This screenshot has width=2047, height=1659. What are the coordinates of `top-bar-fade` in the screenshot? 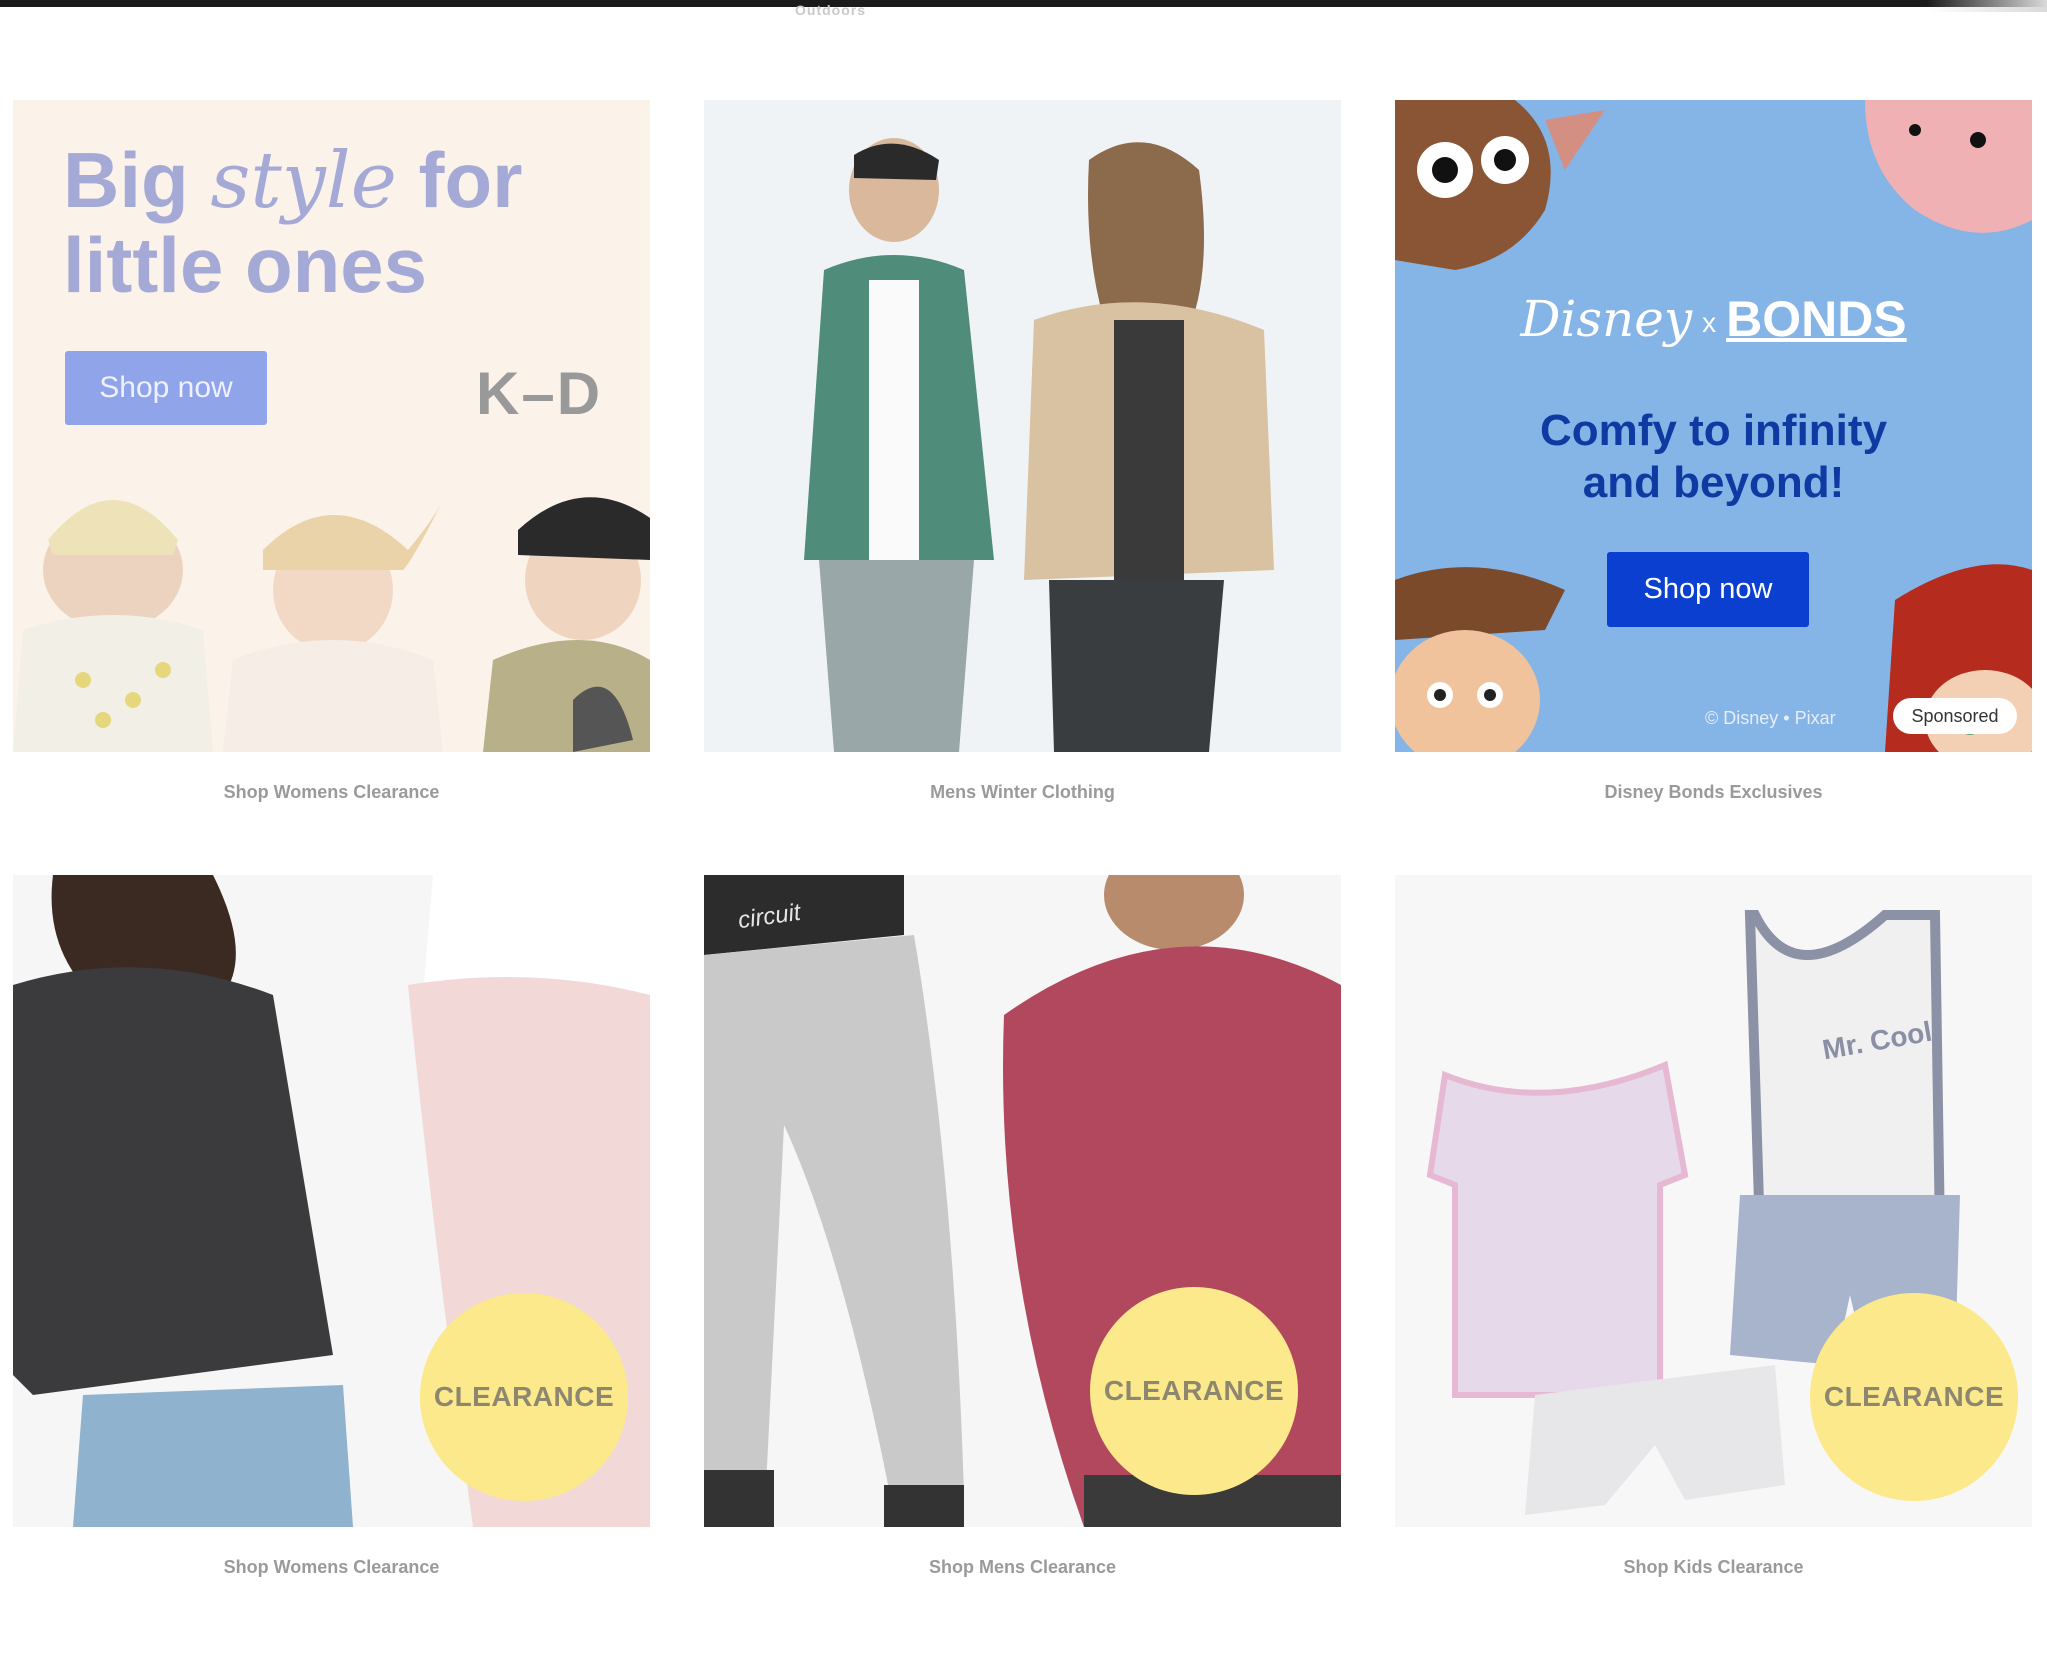 It's located at (1987, 6).